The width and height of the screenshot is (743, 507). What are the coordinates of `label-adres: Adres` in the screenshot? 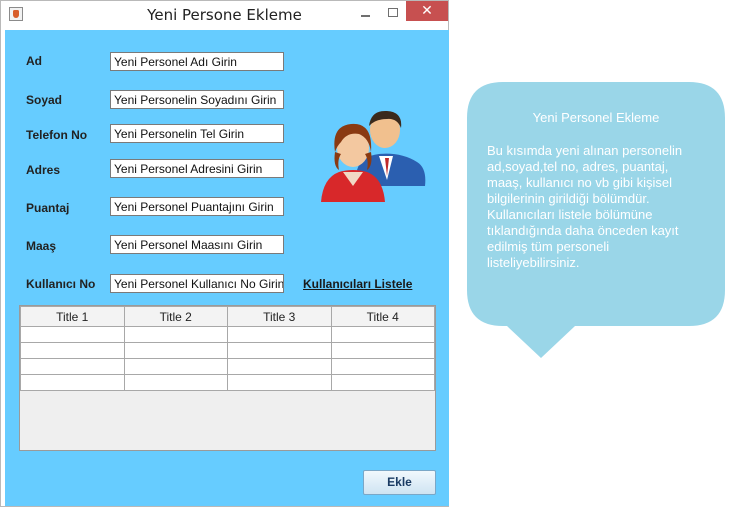 It's located at (43, 170).